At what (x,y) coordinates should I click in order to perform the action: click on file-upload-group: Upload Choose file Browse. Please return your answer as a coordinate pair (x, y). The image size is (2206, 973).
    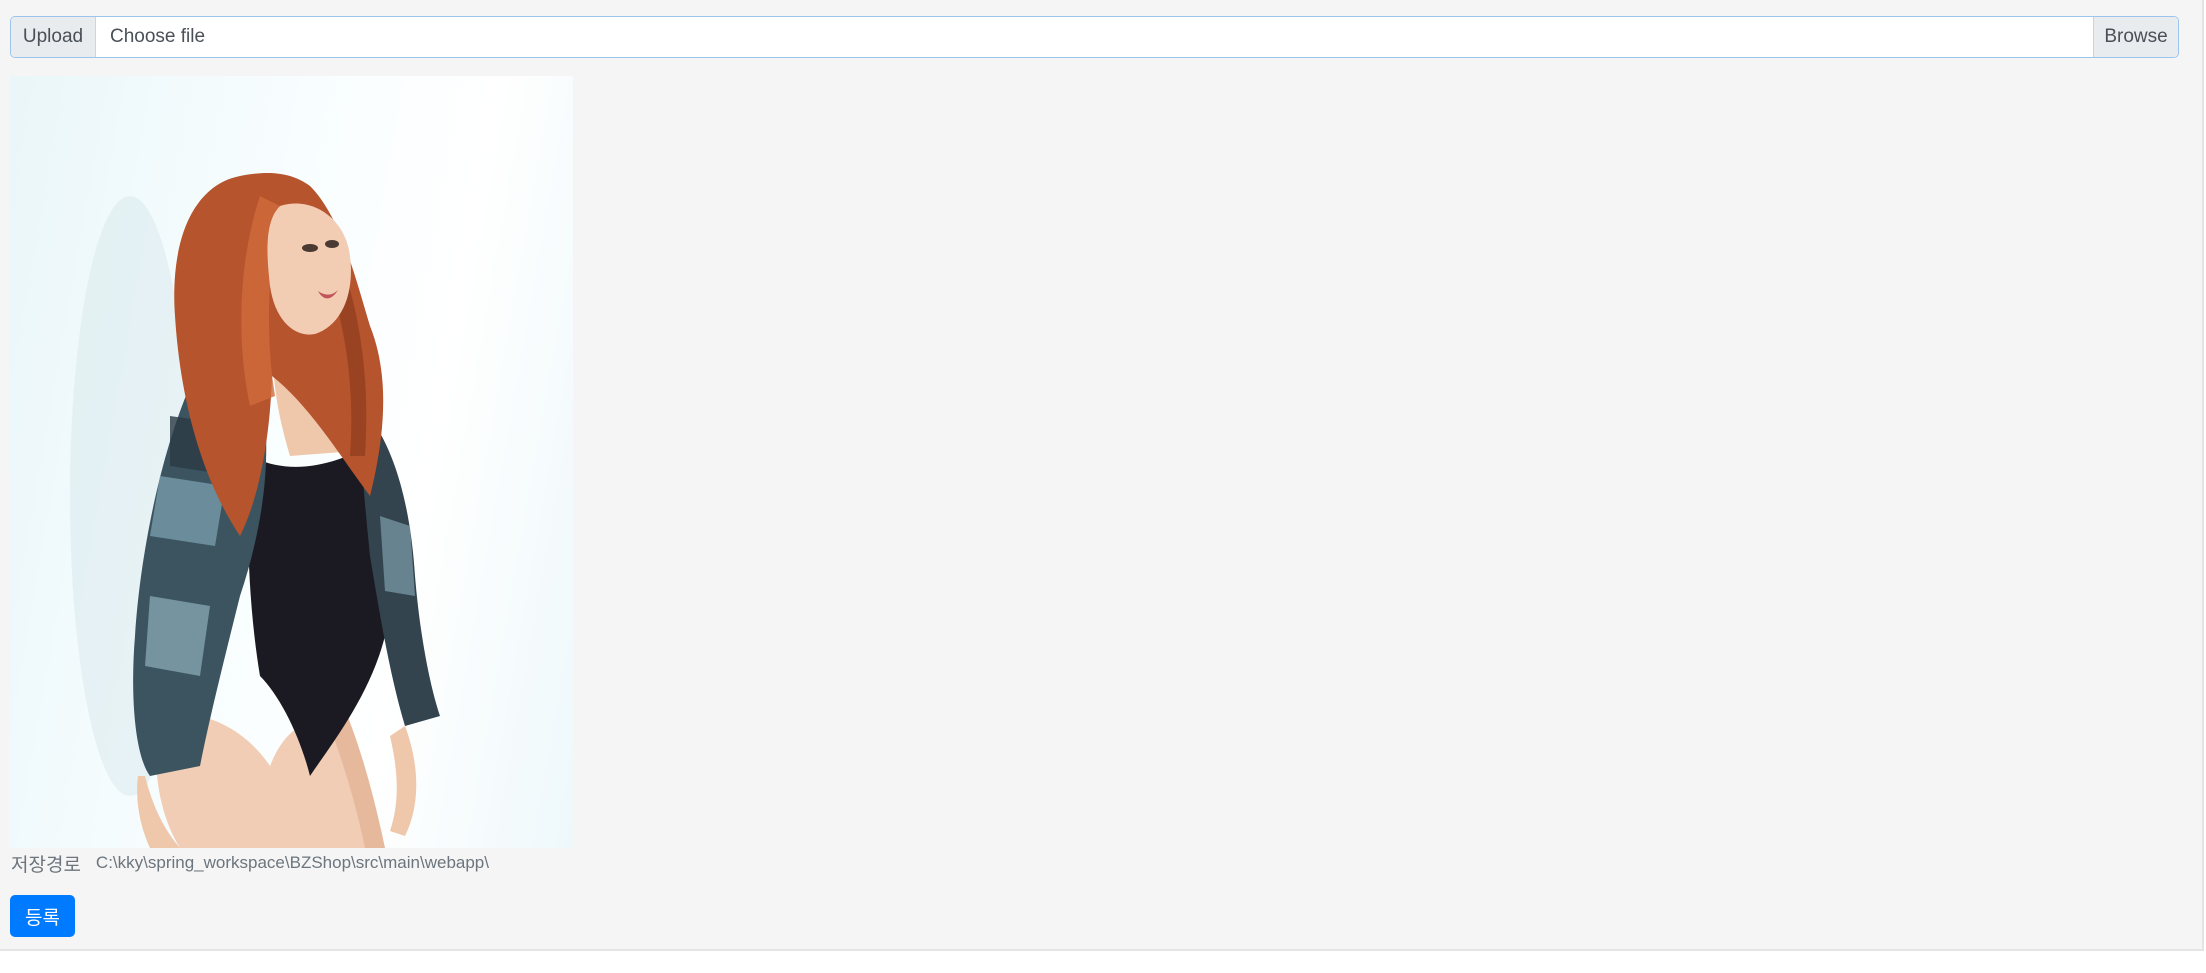
    Looking at the image, I should click on (1094, 37).